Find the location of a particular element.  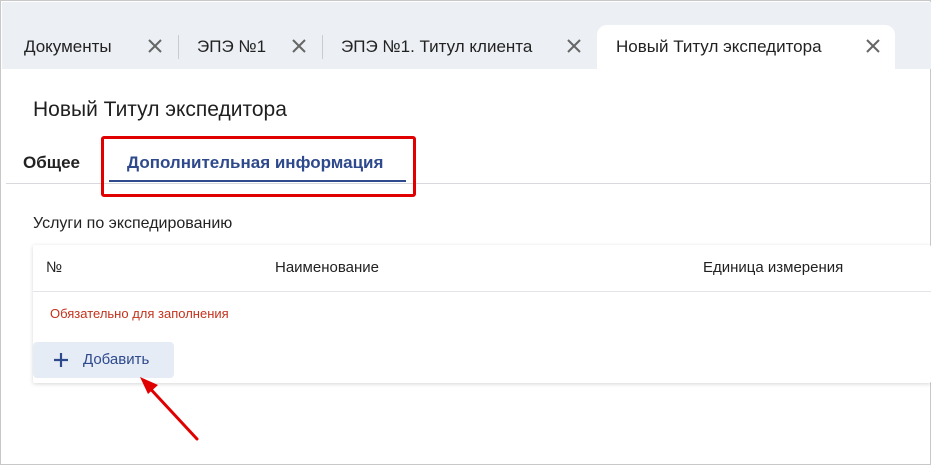

tab-label: ЭПЭ №1. Титул клиента is located at coordinates (437, 46).